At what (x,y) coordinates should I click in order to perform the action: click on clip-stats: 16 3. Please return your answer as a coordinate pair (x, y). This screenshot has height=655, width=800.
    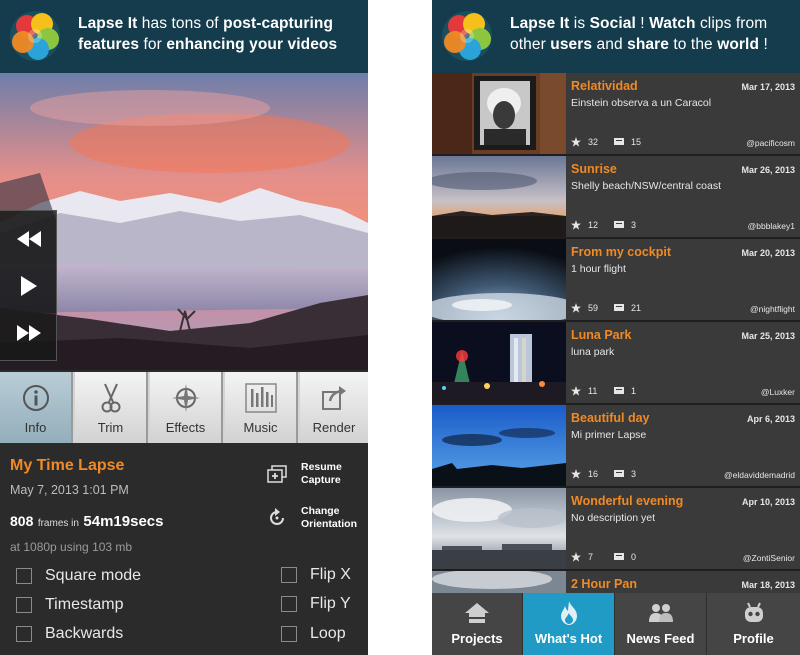
    Looking at the image, I should click on (603, 474).